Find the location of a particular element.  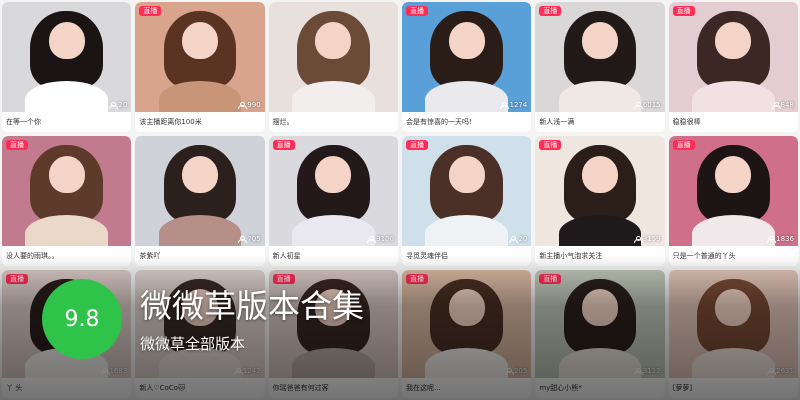

viewer-count-value: 3100 is located at coordinates (385, 239).